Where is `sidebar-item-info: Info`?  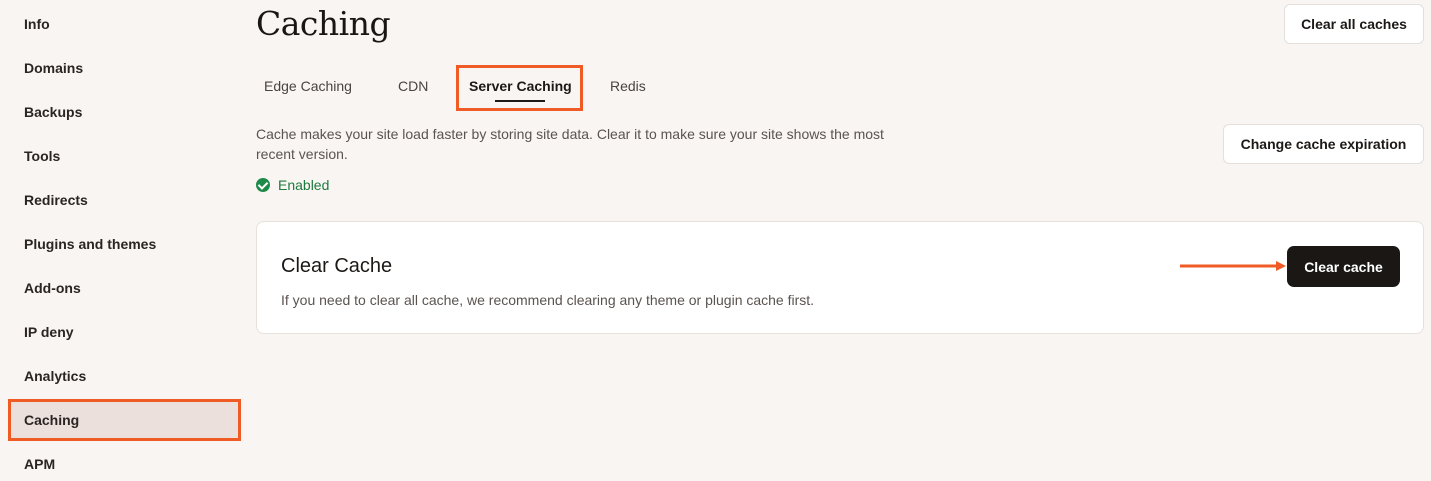
sidebar-item-info: Info is located at coordinates (37, 24).